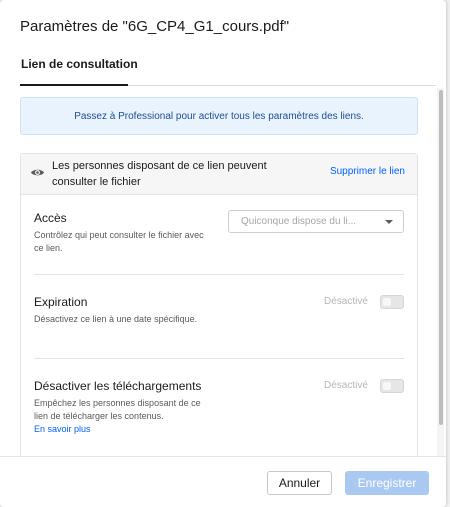  I want to click on scrollbar-thumb, so click(441, 257).